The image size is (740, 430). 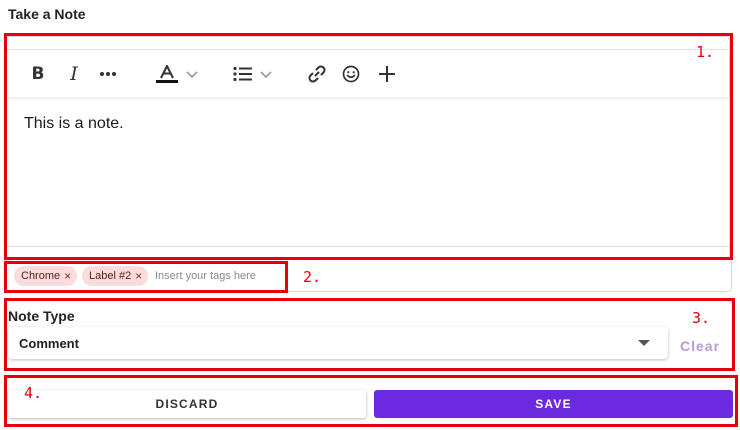 What do you see at coordinates (369, 275) in the screenshot?
I see `tags-field: Chrome × Label #2 ×` at bounding box center [369, 275].